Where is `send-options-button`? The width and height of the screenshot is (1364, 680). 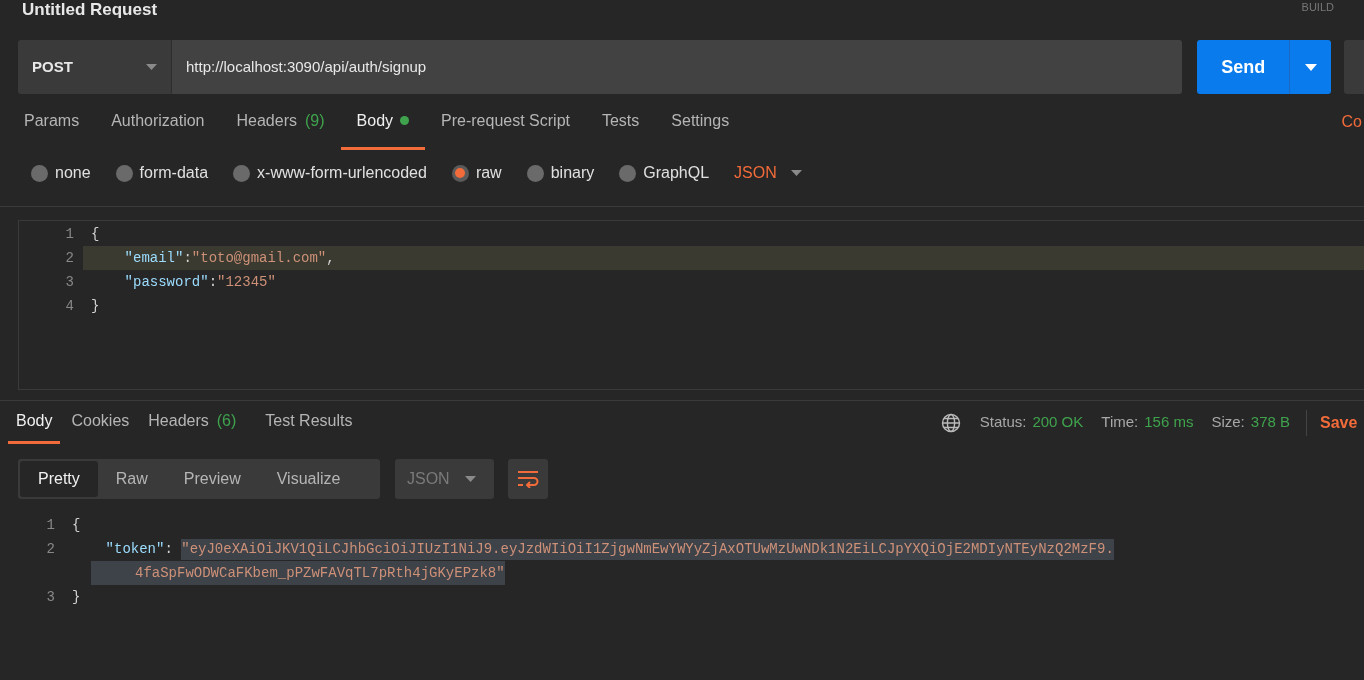 send-options-button is located at coordinates (1311, 67).